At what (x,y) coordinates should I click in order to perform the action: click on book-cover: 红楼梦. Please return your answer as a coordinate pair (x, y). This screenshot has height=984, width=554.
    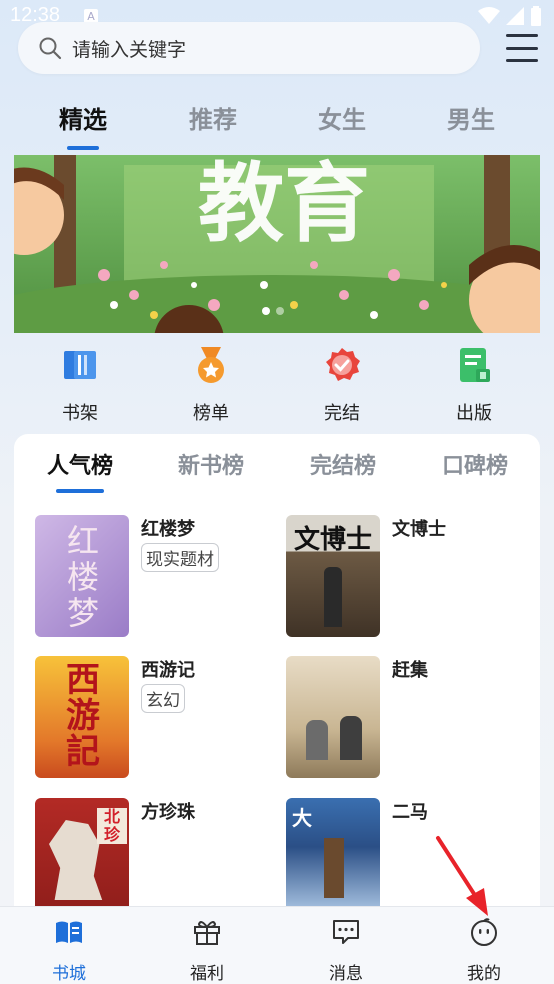
    Looking at the image, I should click on (82, 576).